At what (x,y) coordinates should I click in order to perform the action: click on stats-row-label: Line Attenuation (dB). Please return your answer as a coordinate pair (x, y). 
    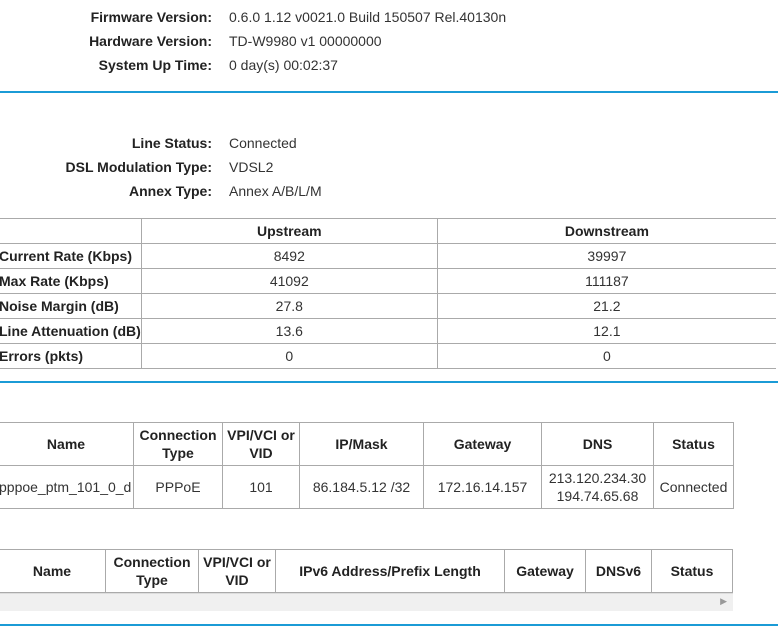
    Looking at the image, I should click on (71, 331).